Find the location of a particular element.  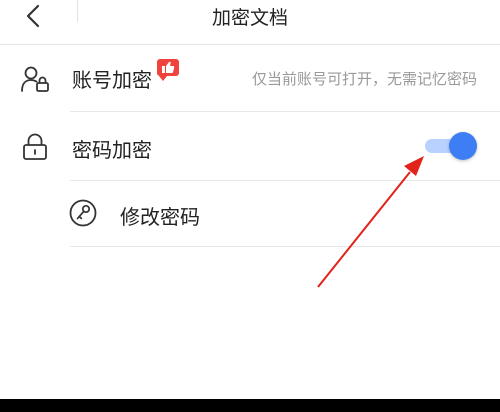

recommend-badge is located at coordinates (168, 70).